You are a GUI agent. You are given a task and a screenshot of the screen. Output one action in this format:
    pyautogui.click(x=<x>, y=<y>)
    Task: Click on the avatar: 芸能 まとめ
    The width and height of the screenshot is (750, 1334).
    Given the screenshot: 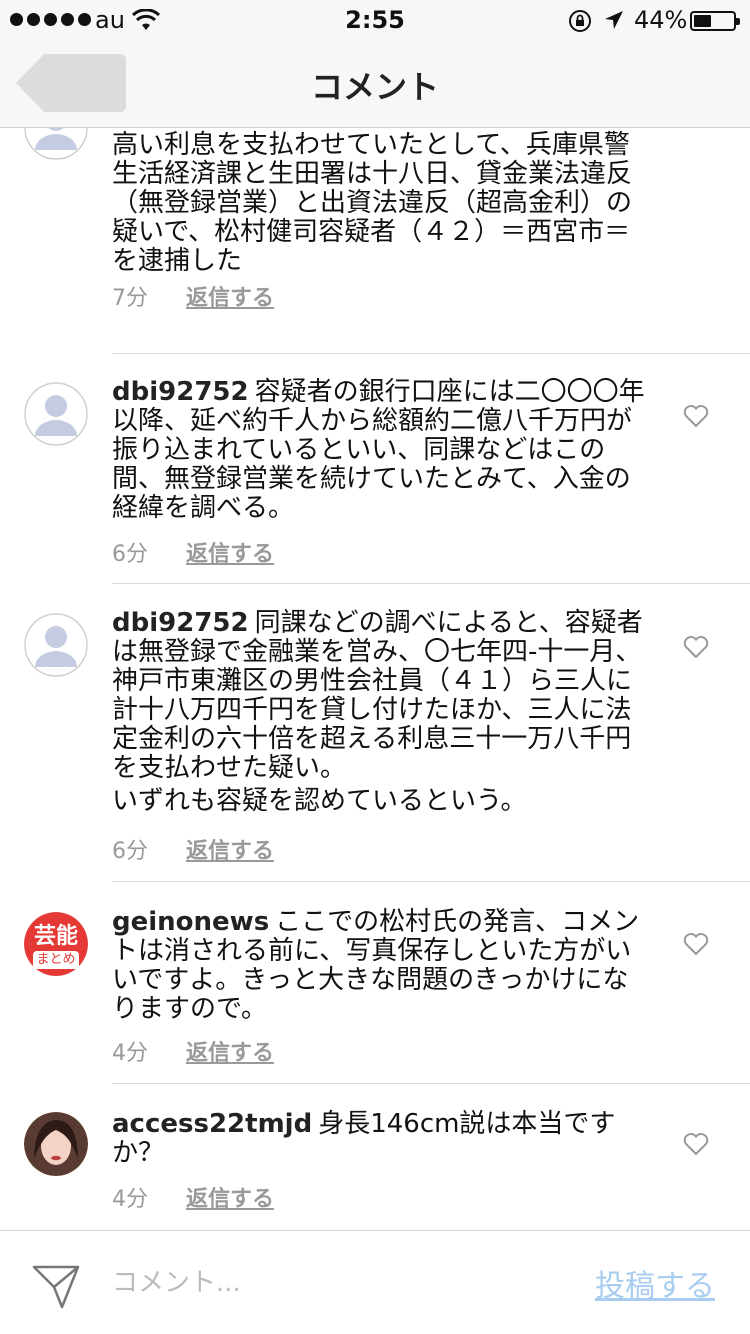 What is the action you would take?
    pyautogui.click(x=56, y=944)
    